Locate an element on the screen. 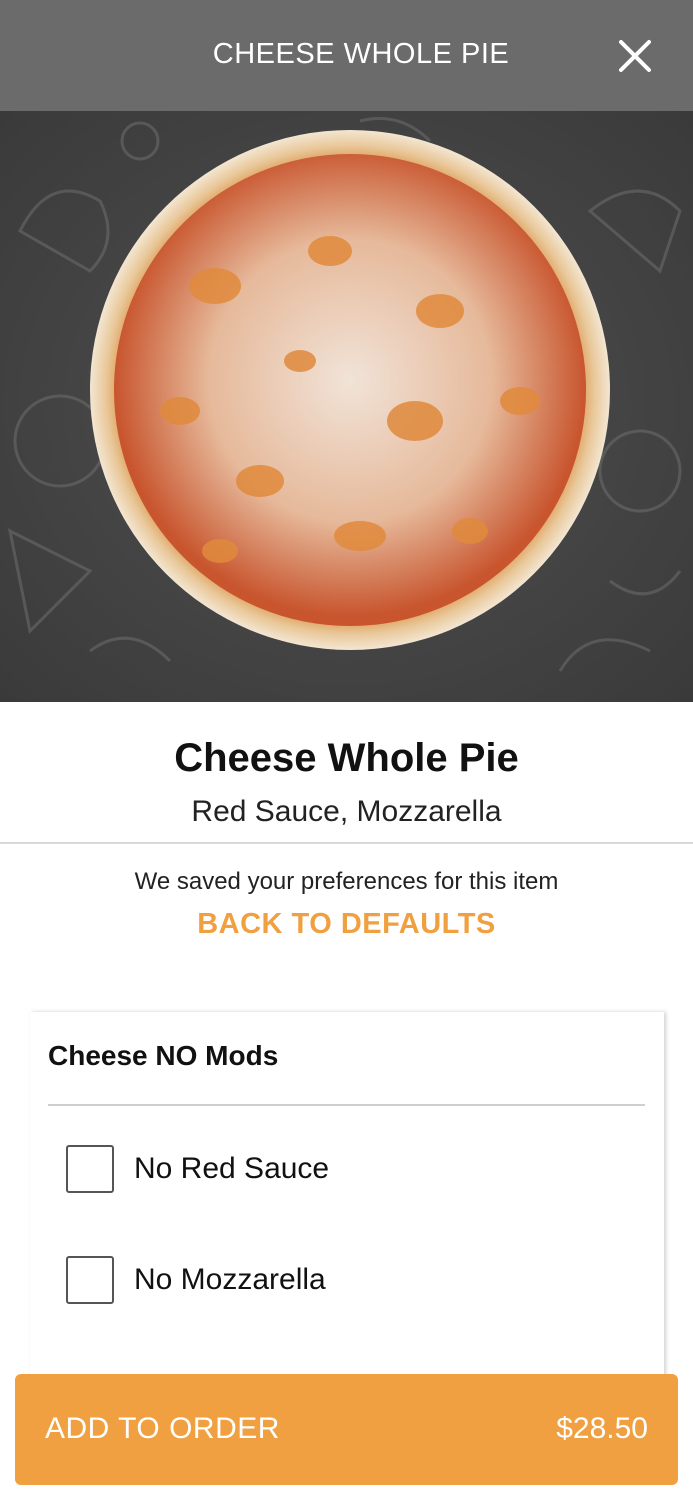  back-to-defaults-link: BACK TO DEFAULTS is located at coordinates (346, 924).